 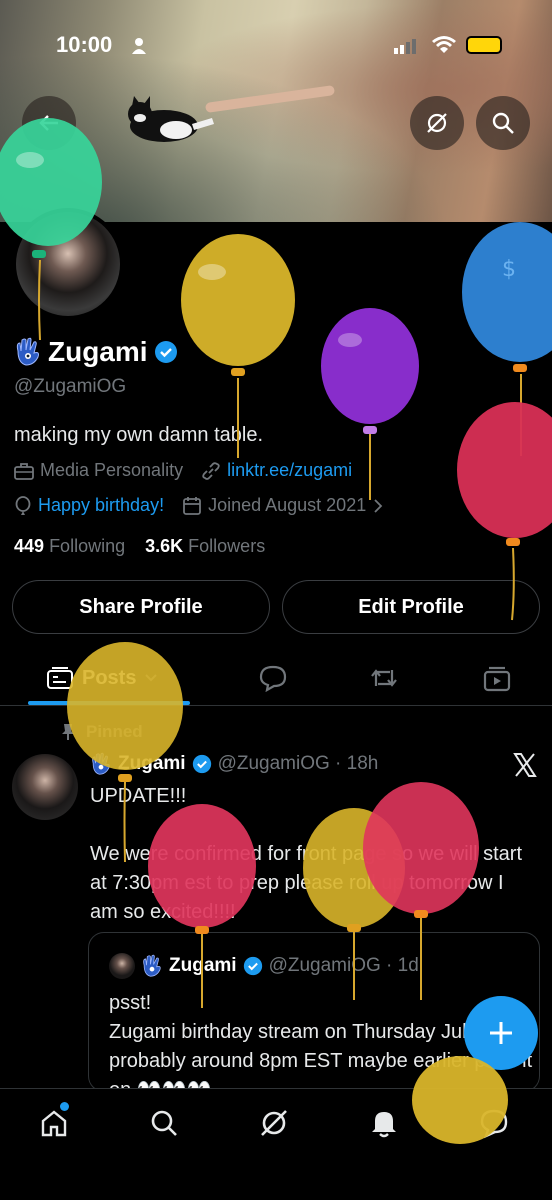 I want to click on profile-meta-row-1: Media Personality linktr.ee/zugami, so click(x=183, y=470).